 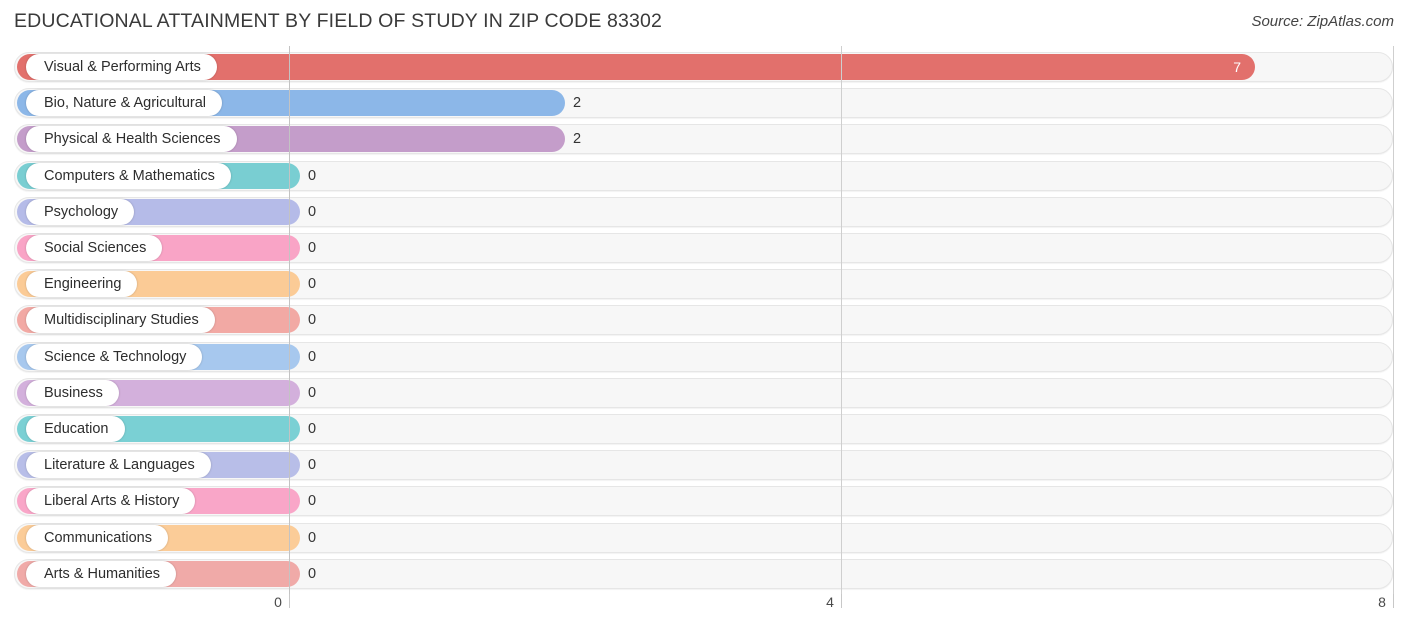 I want to click on category-label: Communications, so click(x=97, y=537).